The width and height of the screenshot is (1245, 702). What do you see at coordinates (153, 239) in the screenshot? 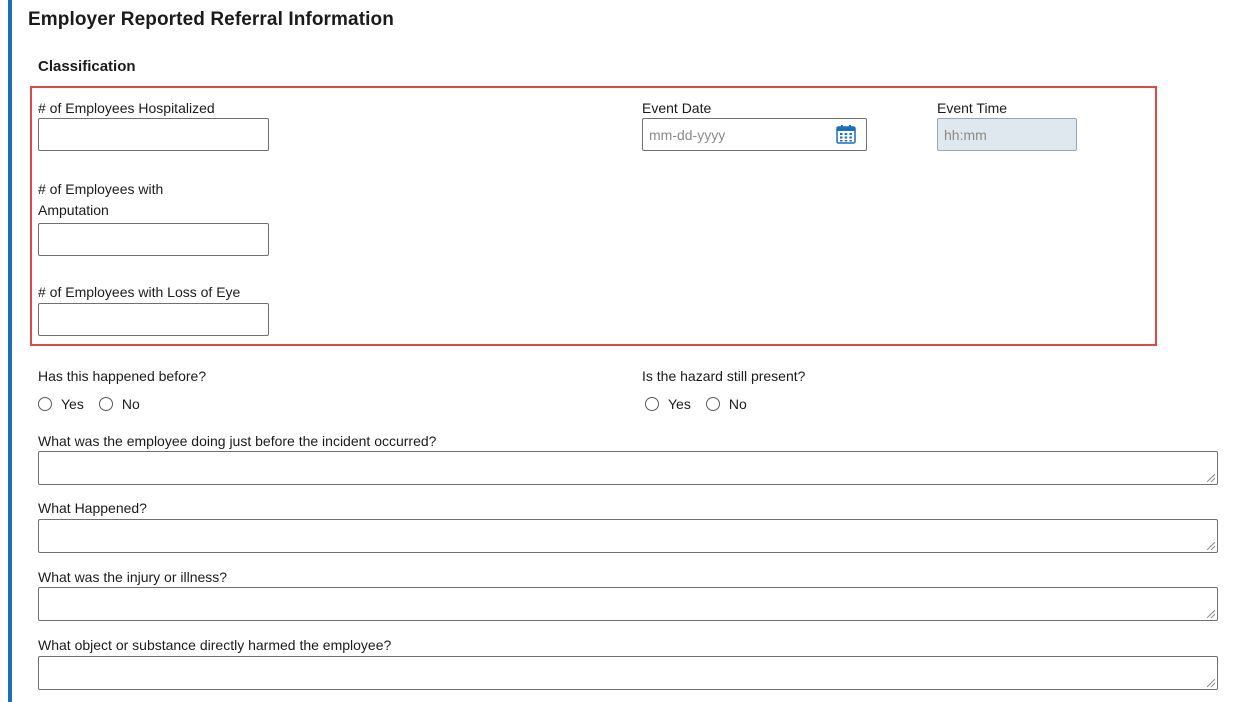
I see `amputation-input` at bounding box center [153, 239].